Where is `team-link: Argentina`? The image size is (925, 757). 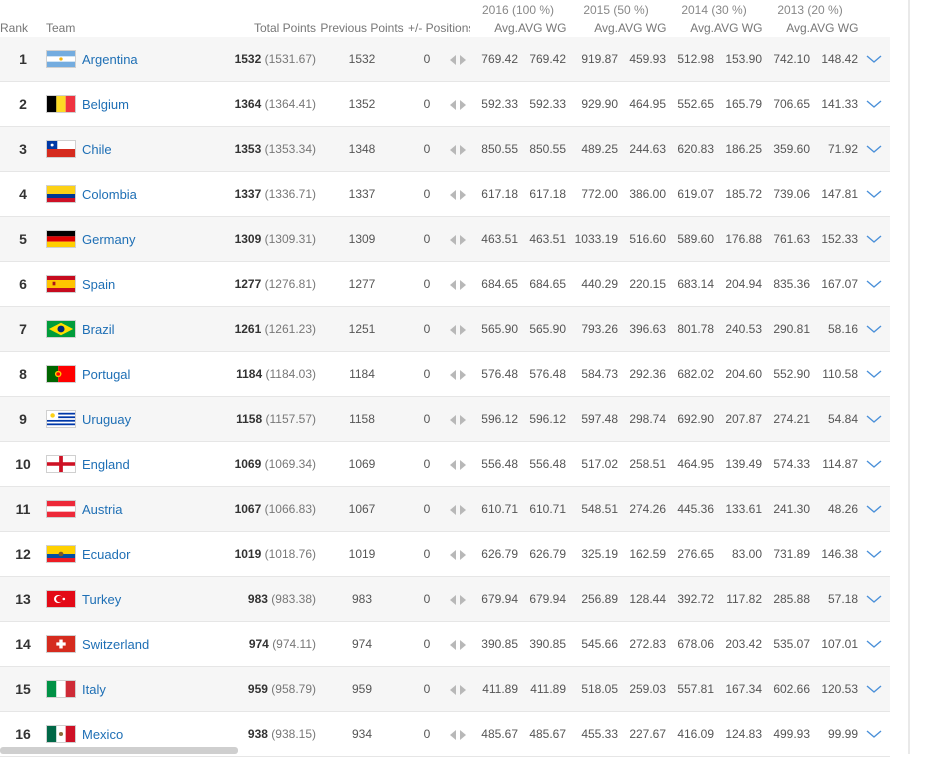
team-link: Argentina is located at coordinates (110, 59).